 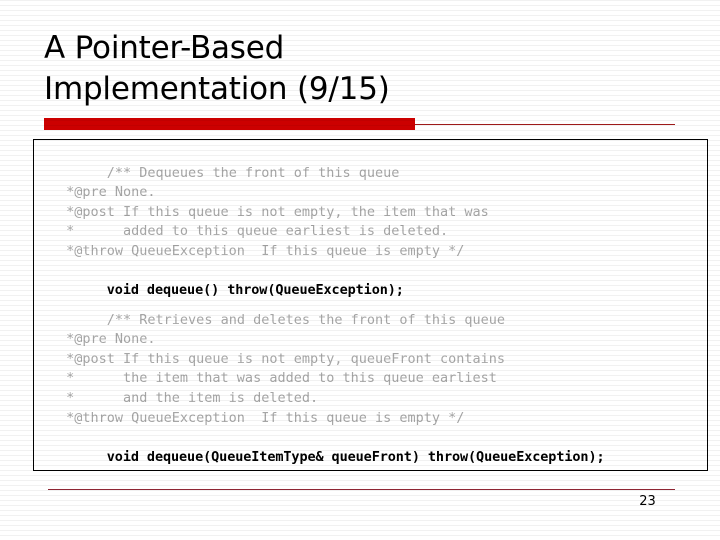 What do you see at coordinates (217, 68) in the screenshot?
I see `page-title: A Pointer-Based Implementation (9/15)` at bounding box center [217, 68].